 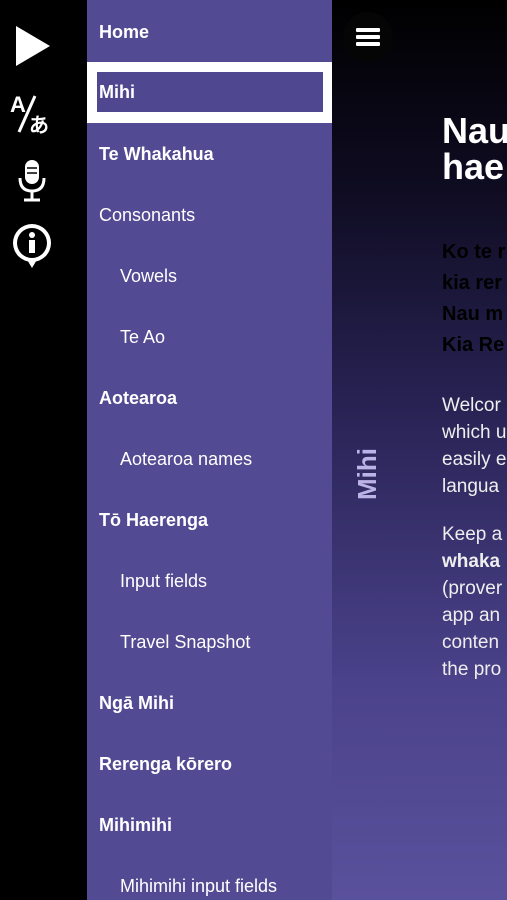 What do you see at coordinates (32, 246) in the screenshot?
I see `info-icon` at bounding box center [32, 246].